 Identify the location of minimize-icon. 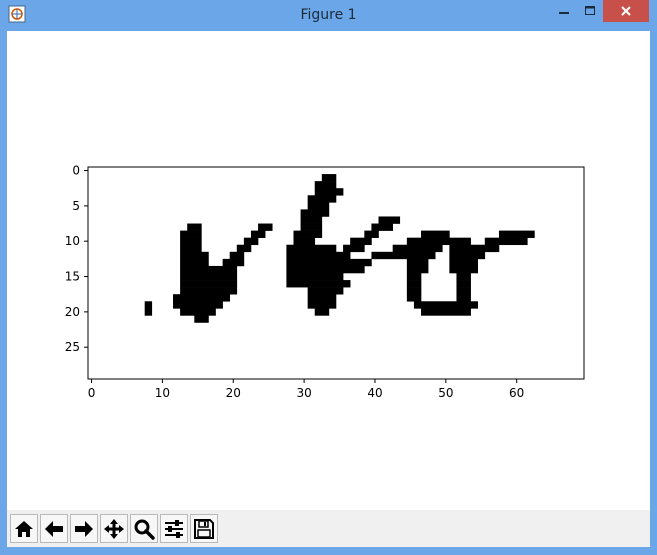
(564, 13).